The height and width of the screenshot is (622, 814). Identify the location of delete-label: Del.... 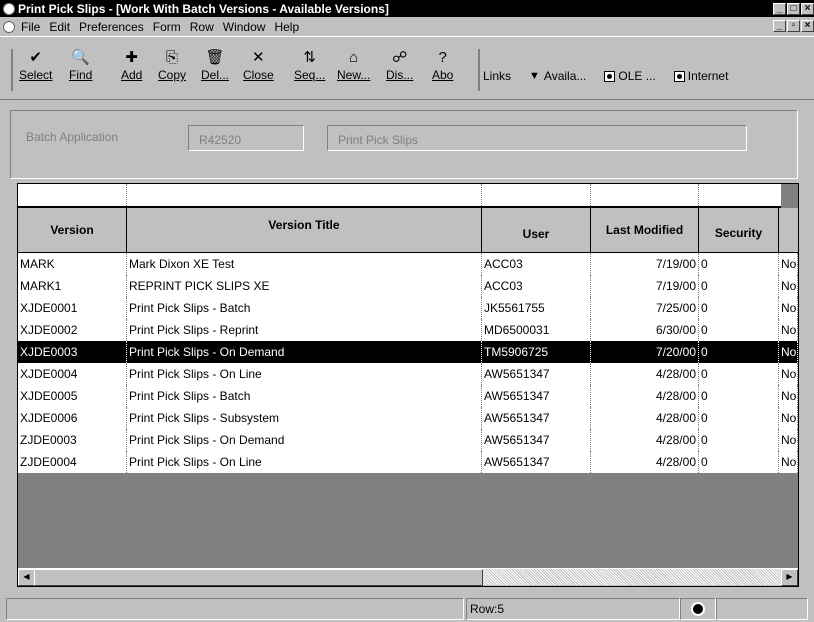
(215, 75).